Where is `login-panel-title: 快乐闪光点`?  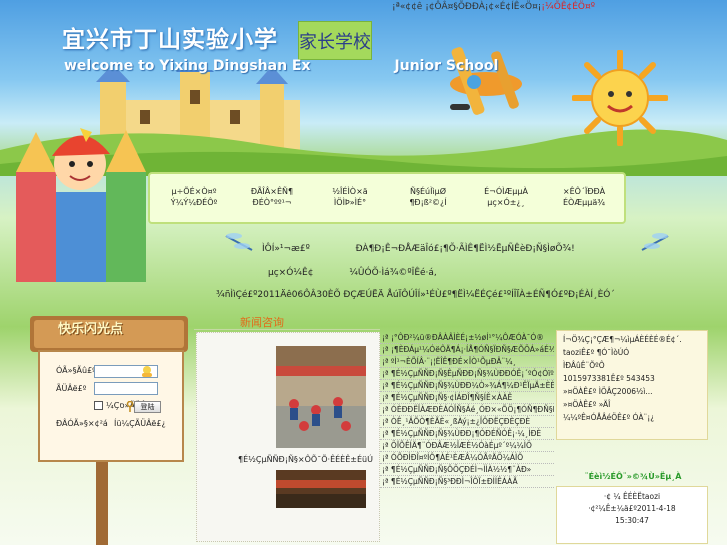 login-panel-title: 快乐闪光点 is located at coordinates (91, 329).